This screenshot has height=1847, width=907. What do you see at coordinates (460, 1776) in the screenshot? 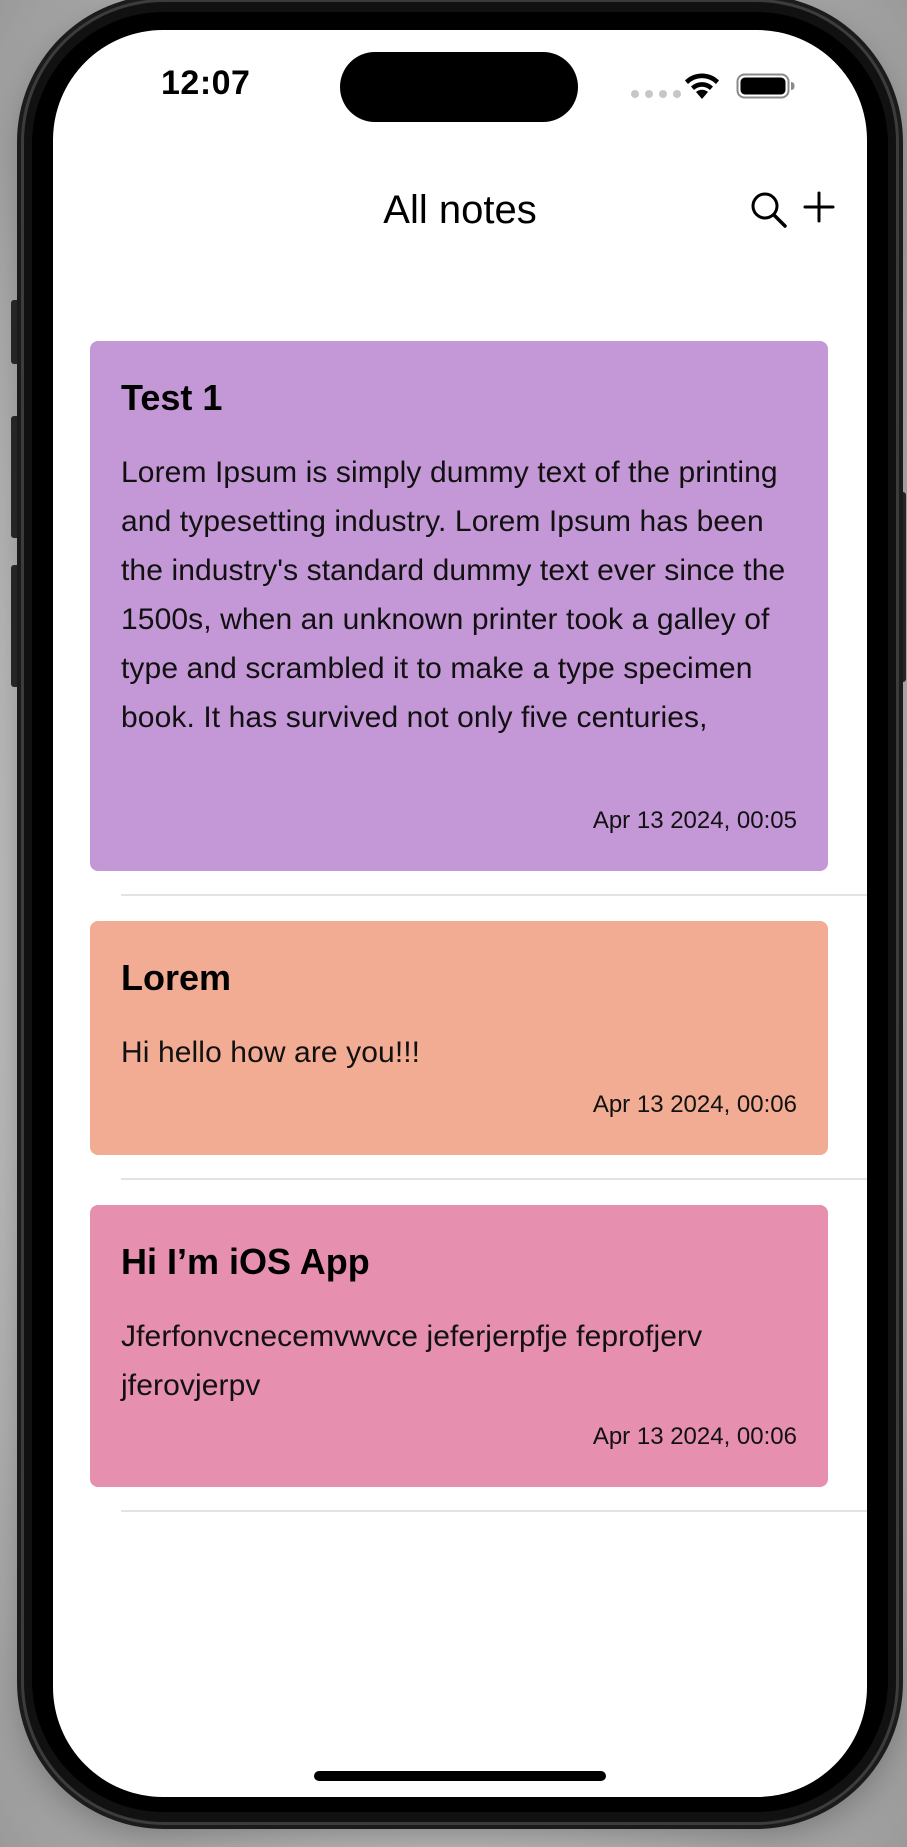
I see `home-indicator` at bounding box center [460, 1776].